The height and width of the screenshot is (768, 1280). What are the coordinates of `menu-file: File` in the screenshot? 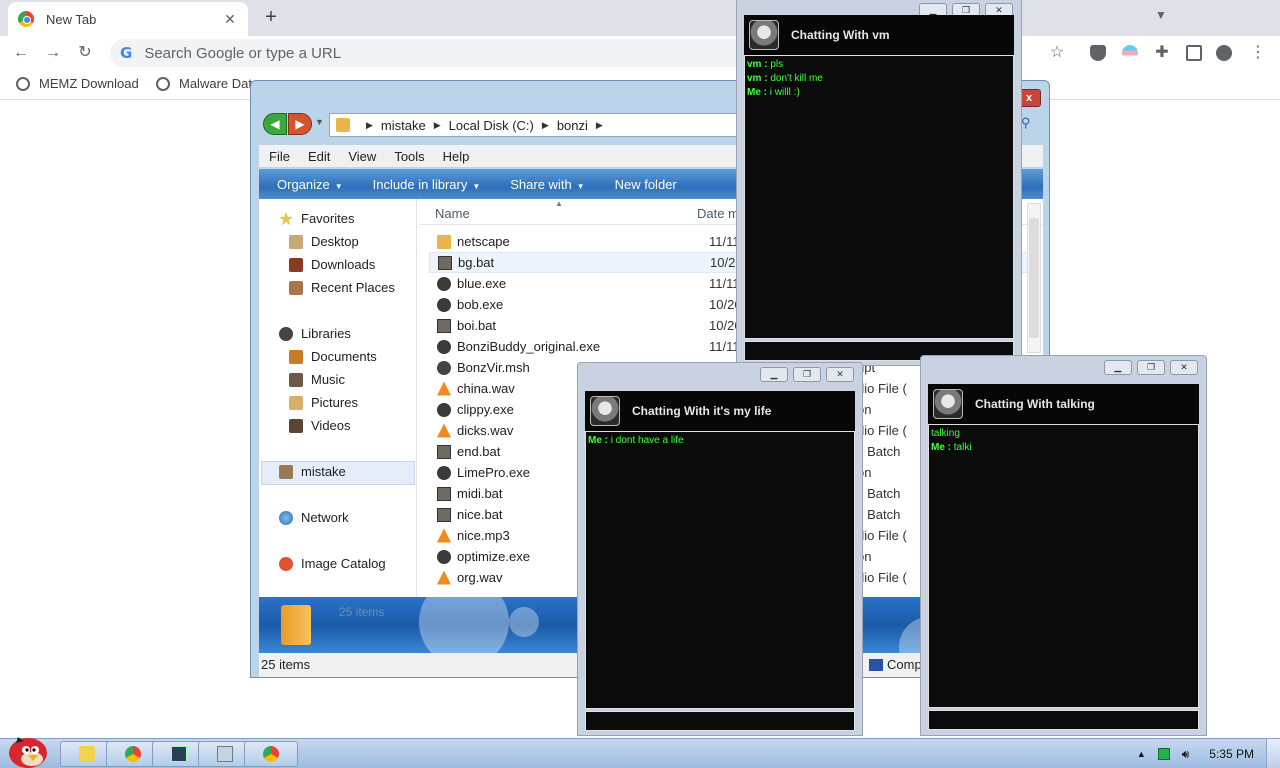 It's located at (279, 156).